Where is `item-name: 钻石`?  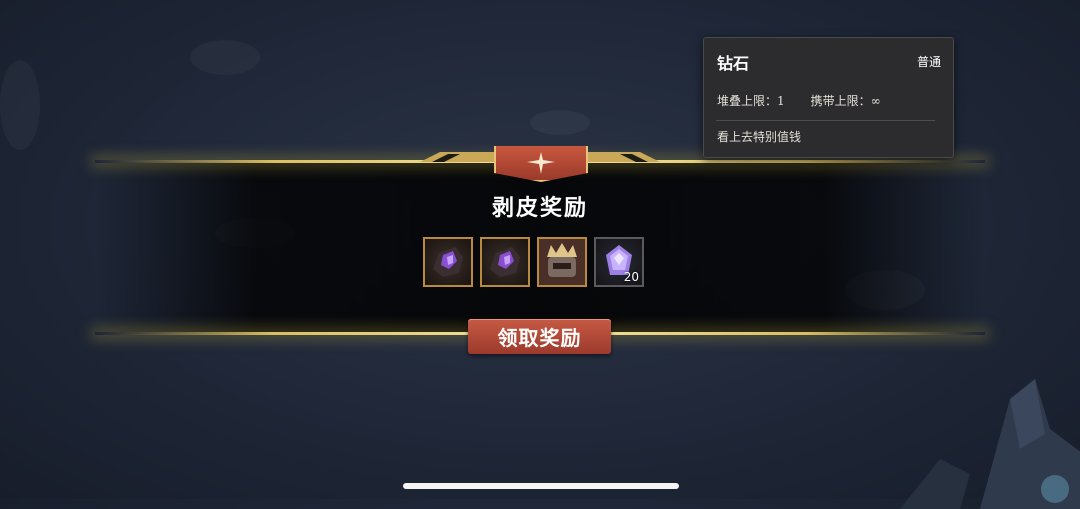 item-name: 钻石 is located at coordinates (733, 63).